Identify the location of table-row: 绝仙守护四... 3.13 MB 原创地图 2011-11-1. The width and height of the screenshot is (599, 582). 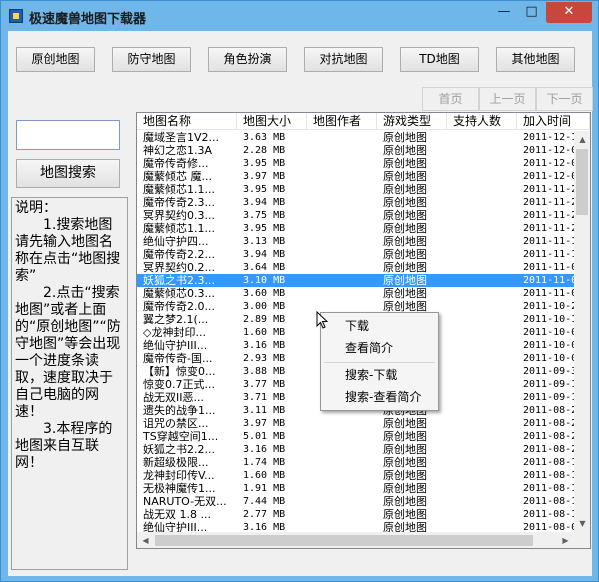
(357, 241).